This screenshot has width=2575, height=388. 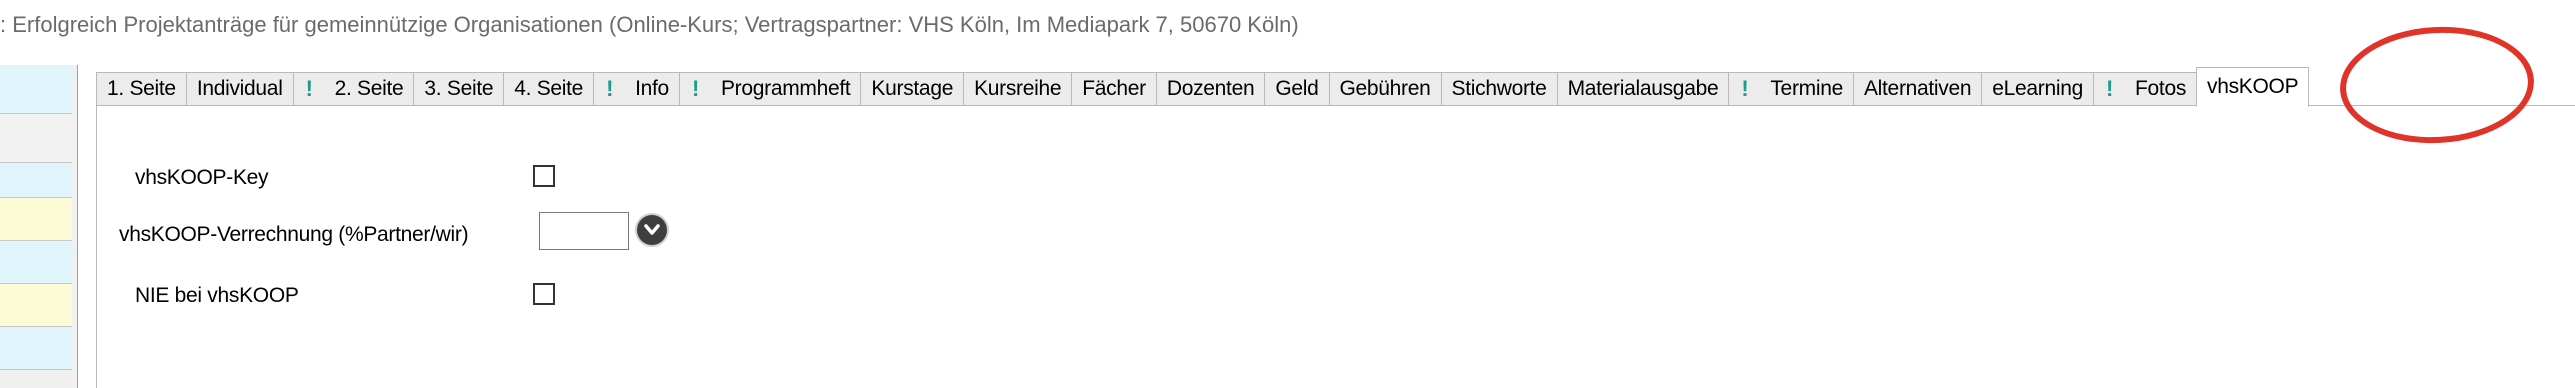 I want to click on vhskoop-verrechnung-label: vhsKOOP-Verrechnung (%Partner/wir), so click(x=294, y=234).